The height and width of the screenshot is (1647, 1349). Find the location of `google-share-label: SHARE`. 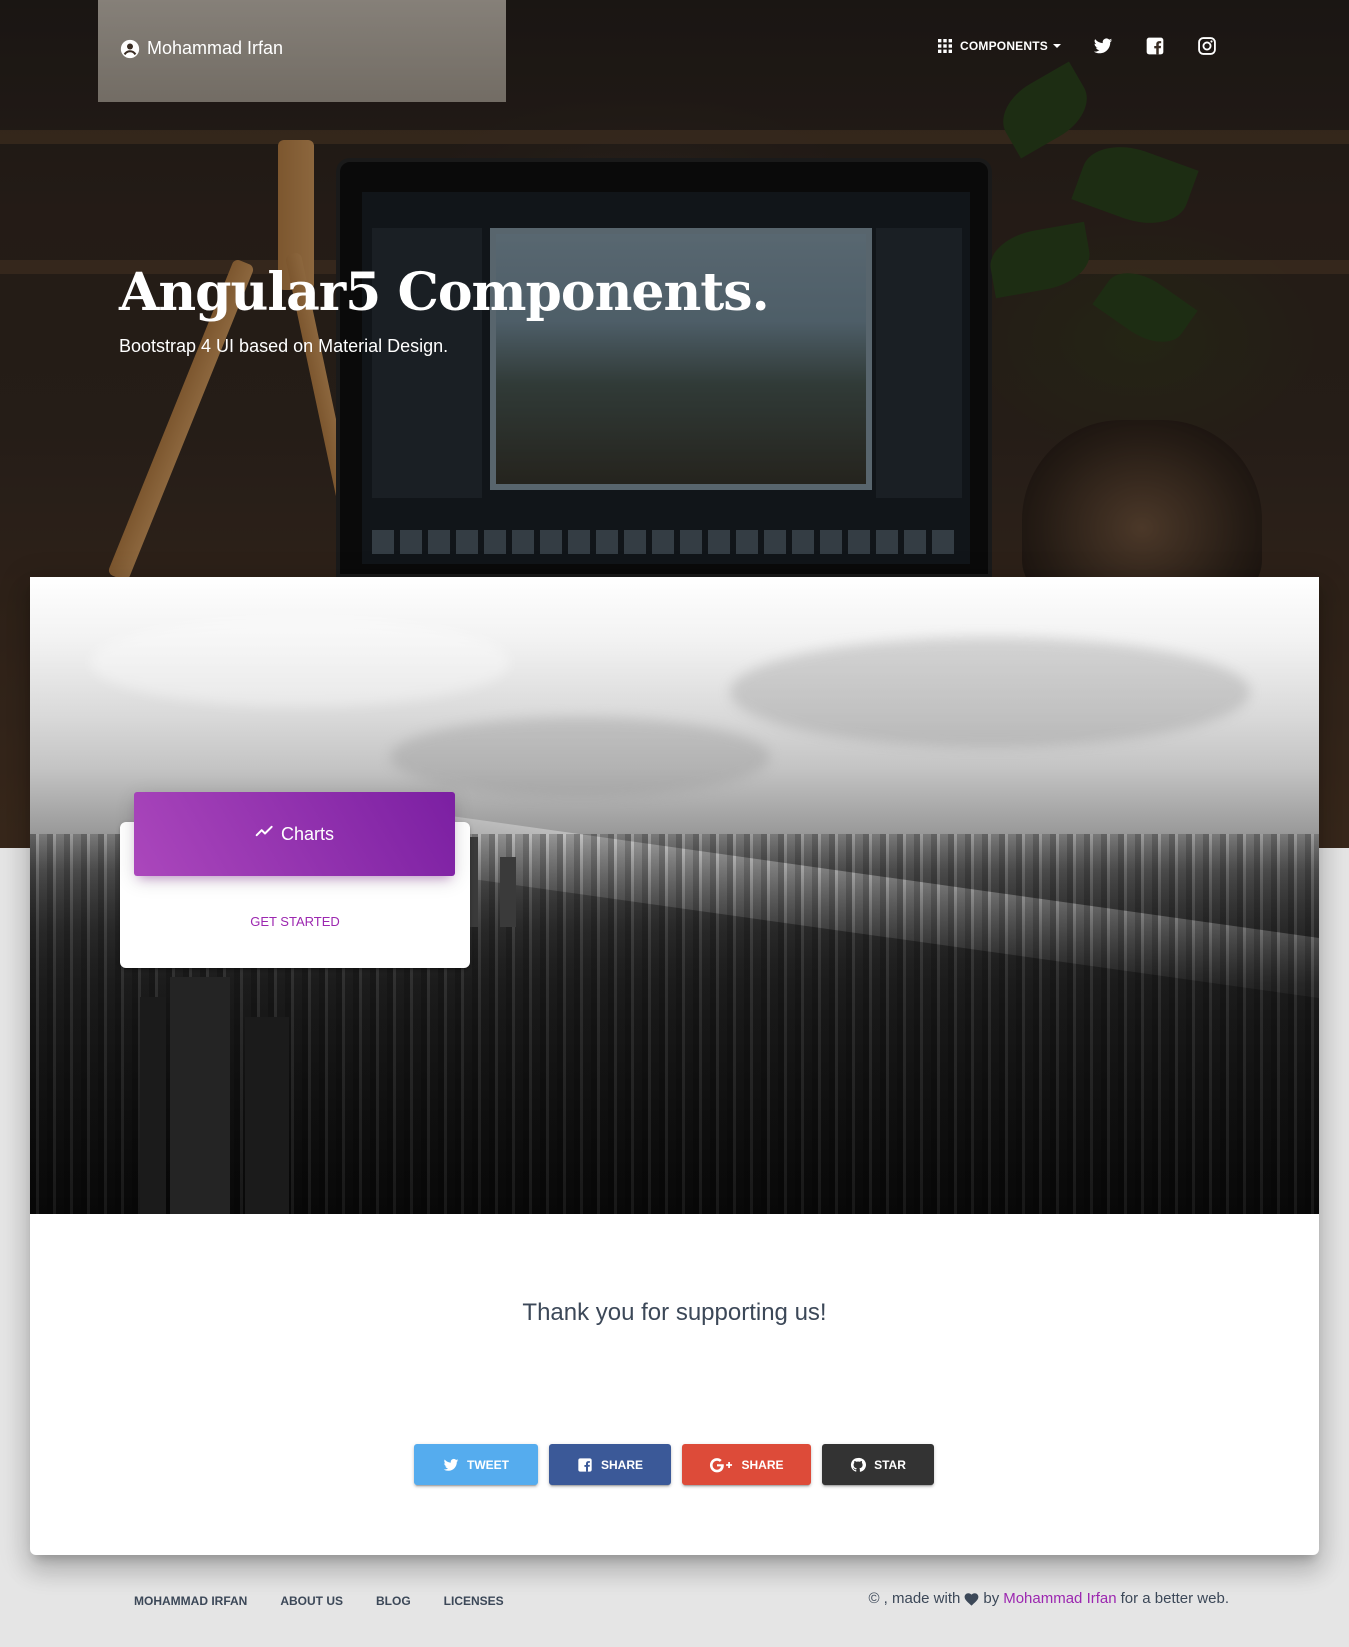

google-share-label: SHARE is located at coordinates (762, 1464).